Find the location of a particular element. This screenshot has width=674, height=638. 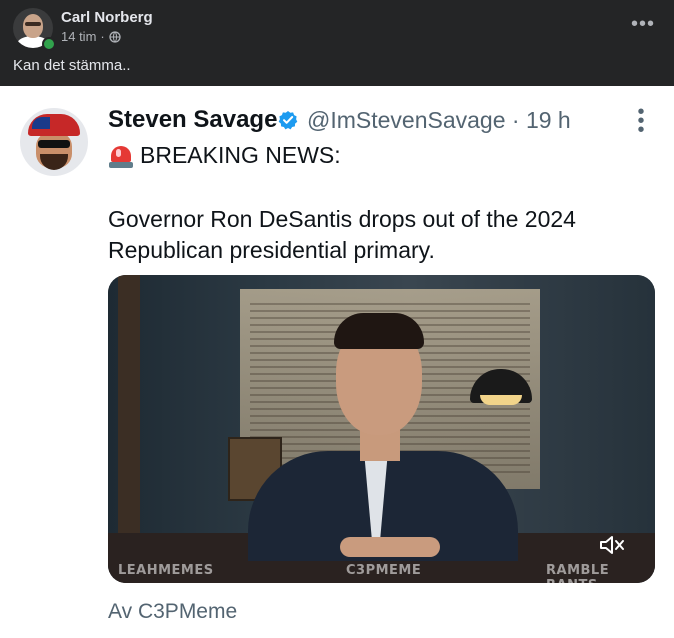

post-text: Kan det stämma.. is located at coordinates (72, 65).